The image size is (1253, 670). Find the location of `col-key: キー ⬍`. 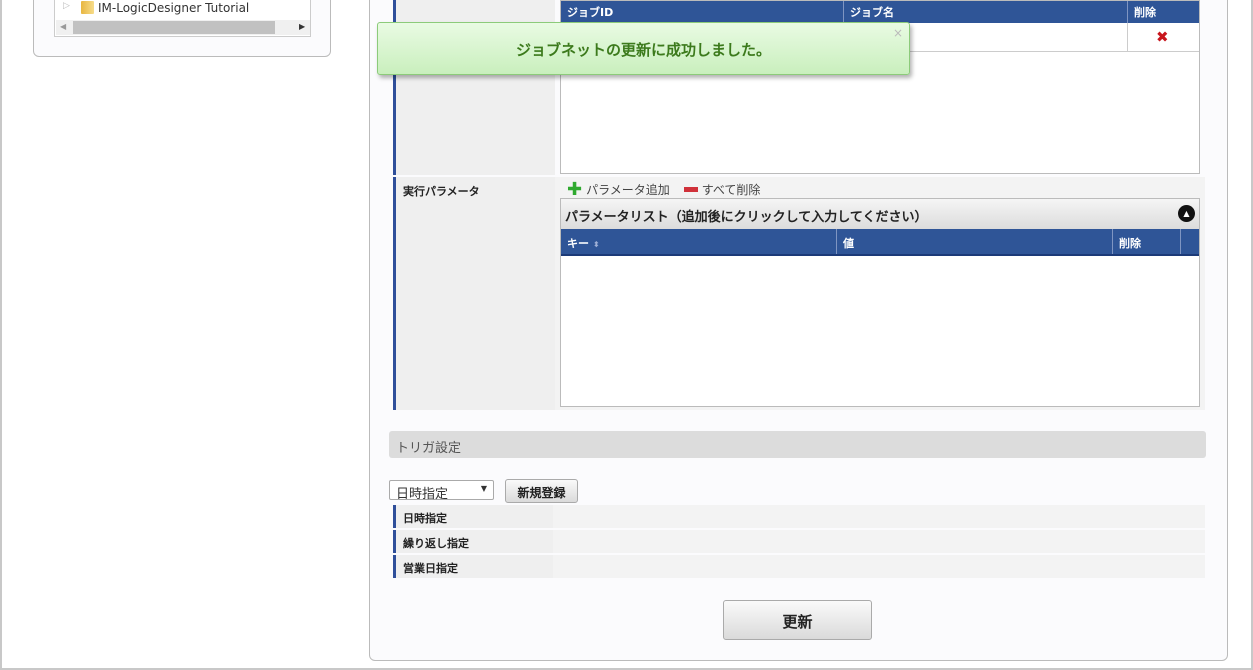

col-key: キー ⬍ is located at coordinates (699, 241).